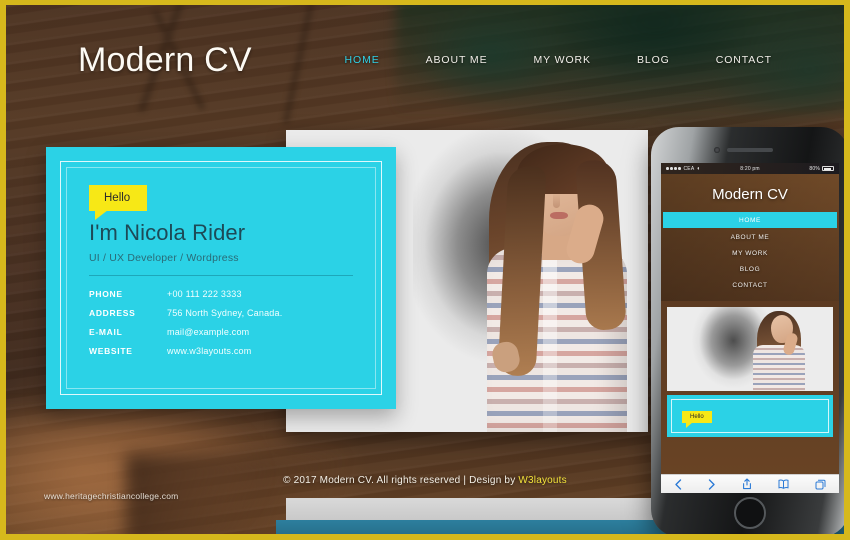 Image resolution: width=850 pixels, height=540 pixels. I want to click on designer-link: W3layouts, so click(542, 480).